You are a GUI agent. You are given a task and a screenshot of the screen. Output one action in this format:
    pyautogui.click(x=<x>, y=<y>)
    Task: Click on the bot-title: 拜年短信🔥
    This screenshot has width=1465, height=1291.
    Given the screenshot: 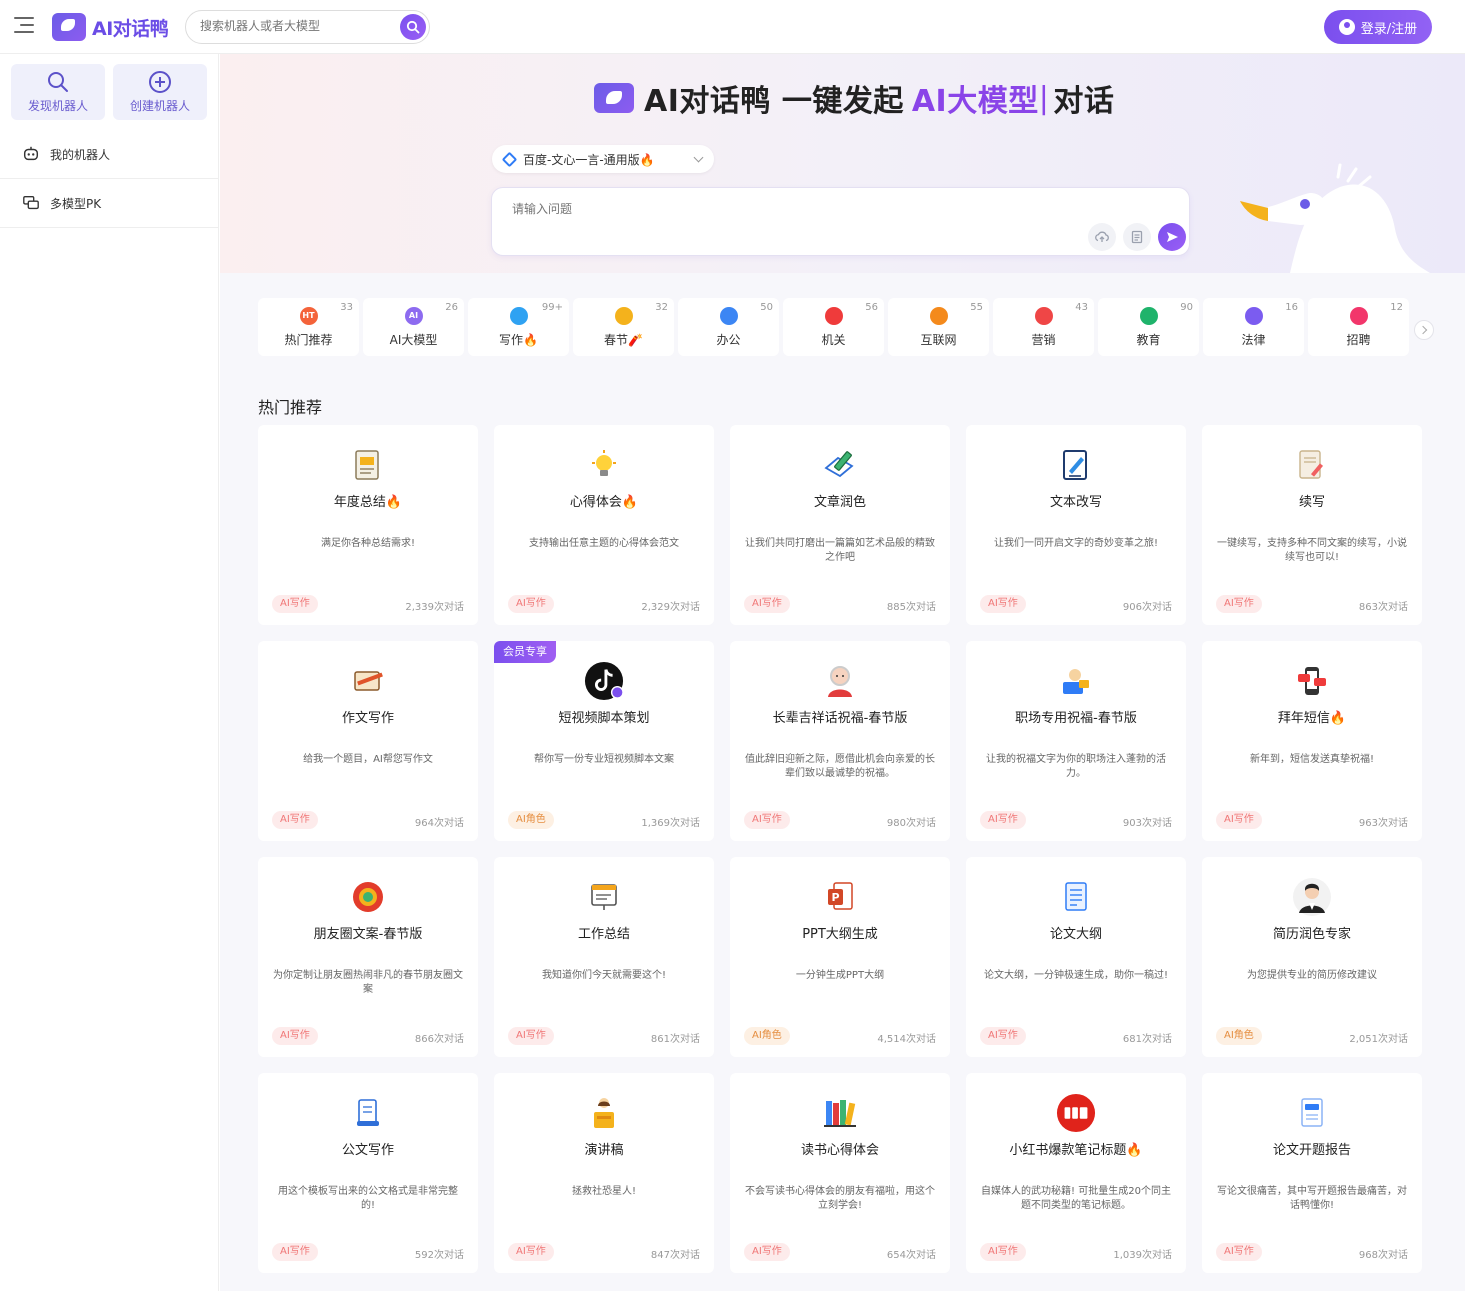 What is the action you would take?
    pyautogui.click(x=1312, y=718)
    